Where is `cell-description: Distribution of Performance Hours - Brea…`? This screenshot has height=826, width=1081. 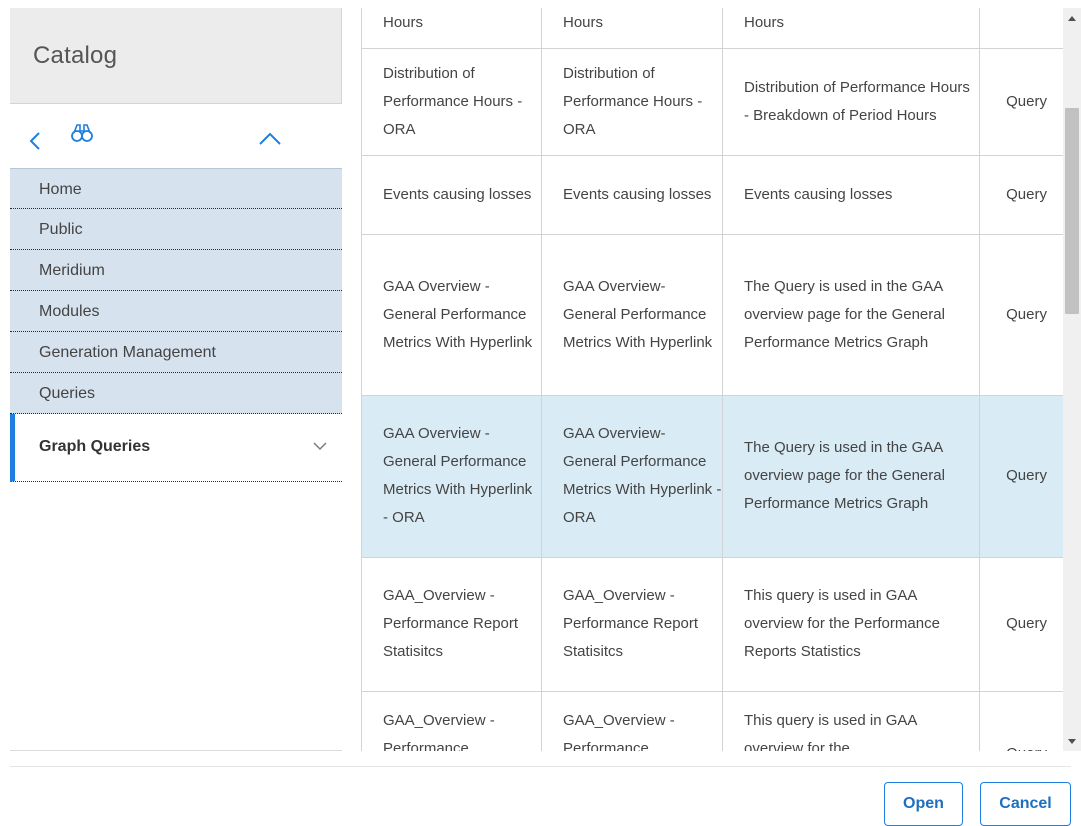
cell-description: Distribution of Performance Hours - Brea… is located at coordinates (851, 101).